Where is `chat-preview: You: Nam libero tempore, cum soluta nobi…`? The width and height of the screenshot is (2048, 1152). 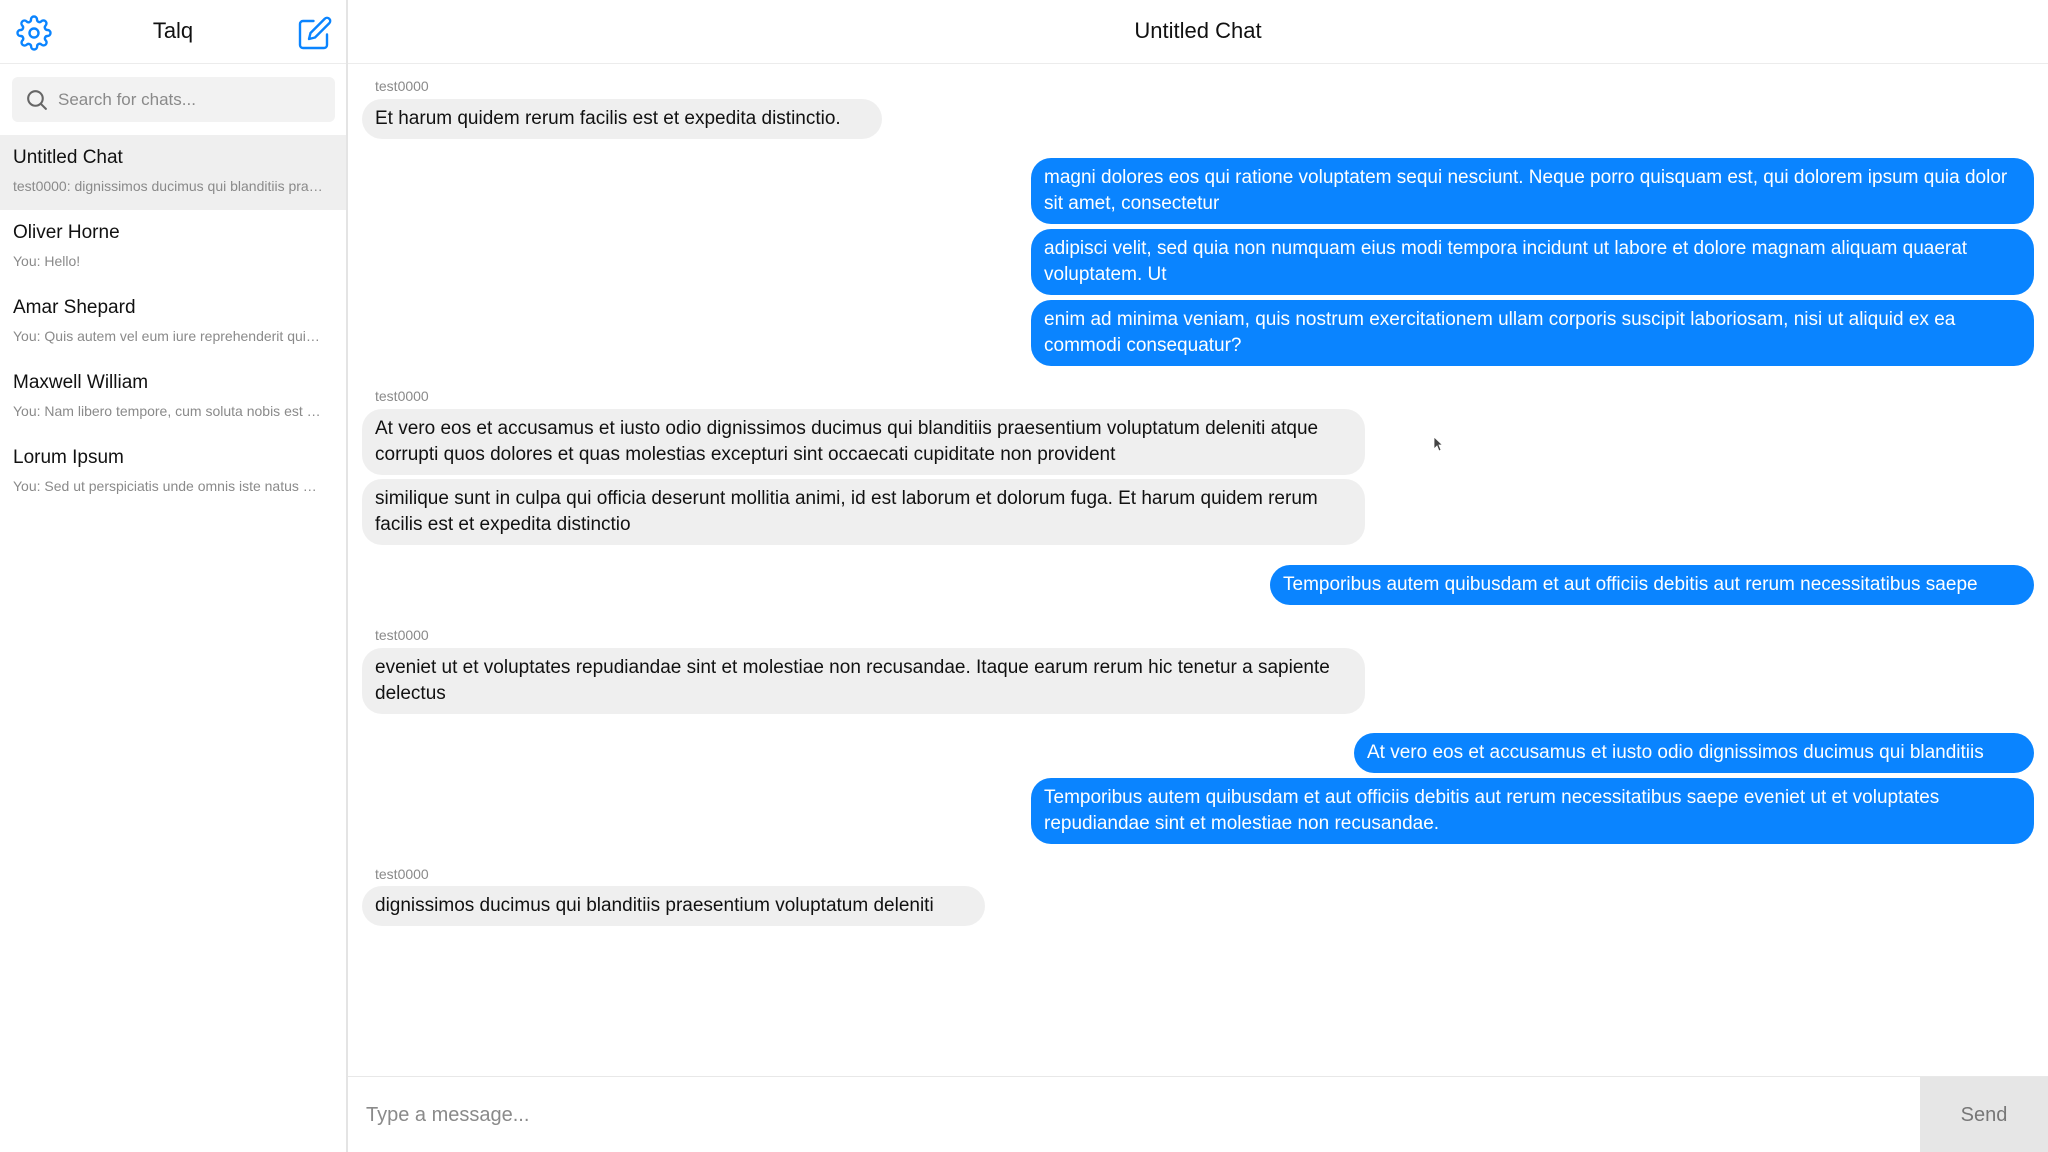 chat-preview: You: Nam libero tempore, cum soluta nobi… is located at coordinates (168, 411).